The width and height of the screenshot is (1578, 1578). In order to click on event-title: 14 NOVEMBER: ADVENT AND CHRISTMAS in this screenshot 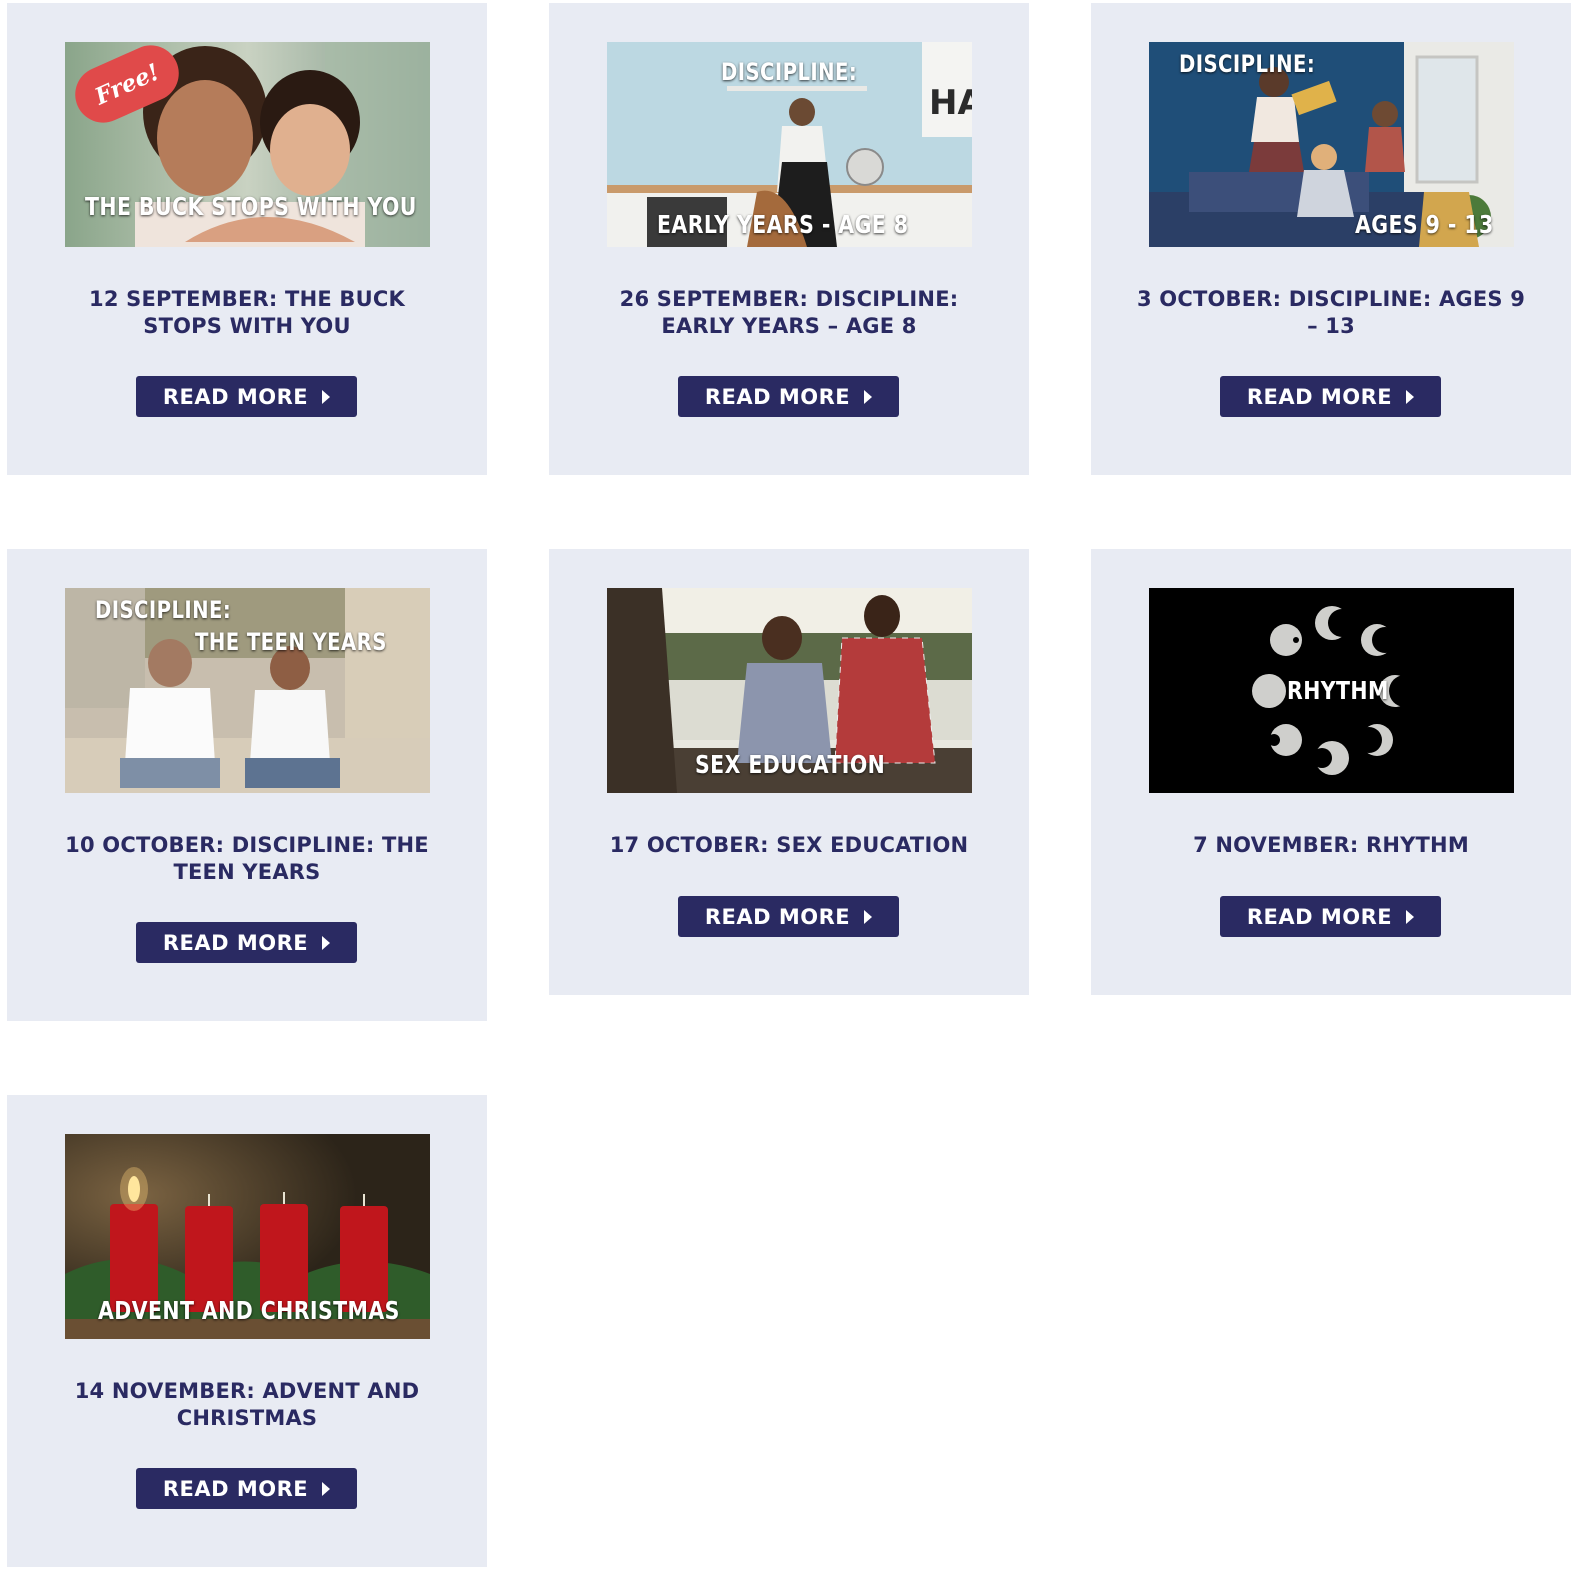, I will do `click(247, 1405)`.